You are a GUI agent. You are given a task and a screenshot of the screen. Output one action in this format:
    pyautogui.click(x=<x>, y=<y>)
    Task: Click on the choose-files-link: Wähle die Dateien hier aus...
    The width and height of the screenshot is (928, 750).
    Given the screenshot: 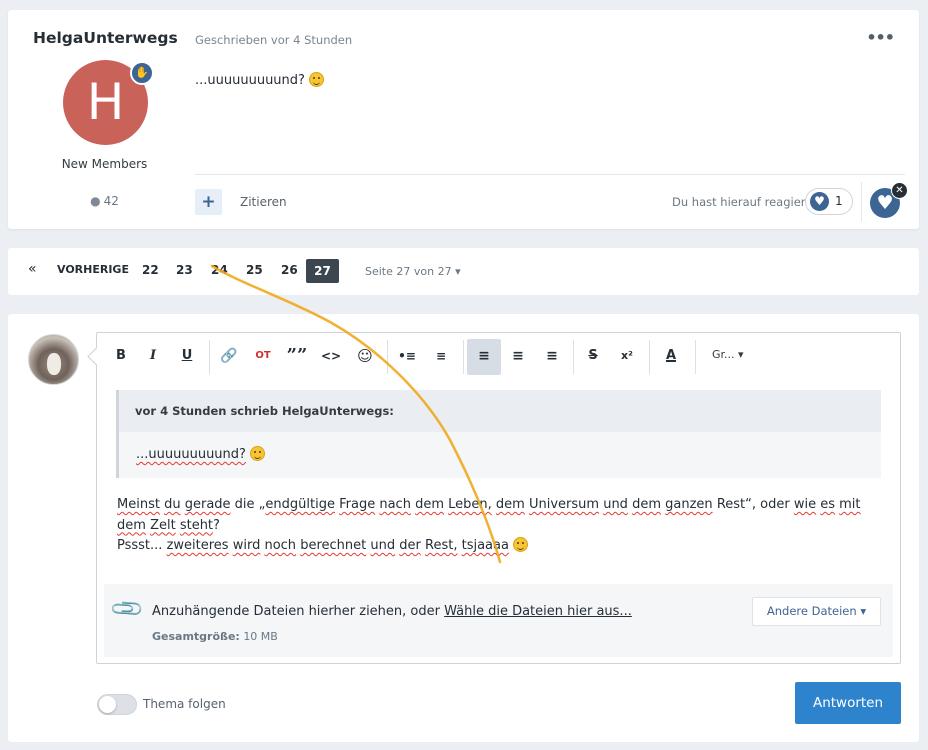 What is the action you would take?
    pyautogui.click(x=538, y=611)
    